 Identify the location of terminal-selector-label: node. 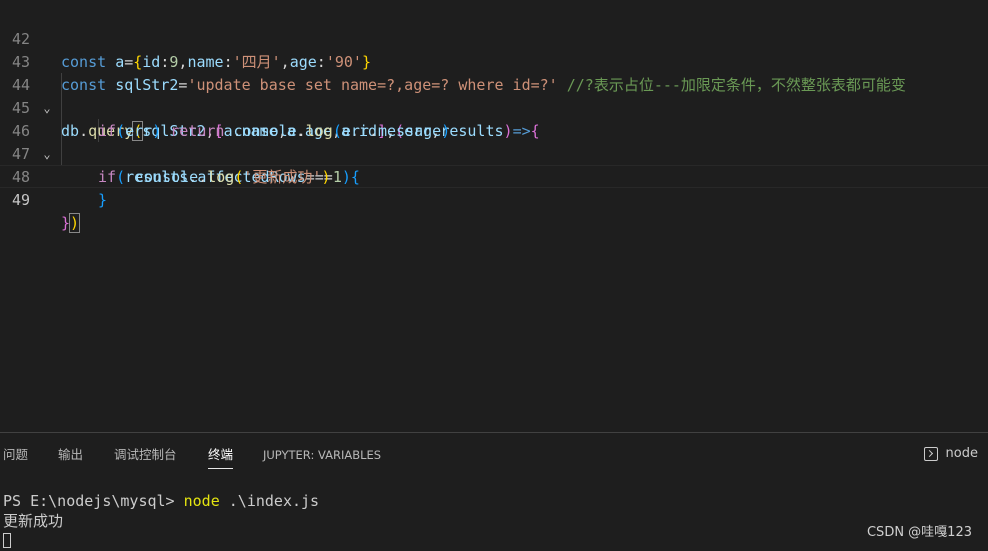
(961, 453).